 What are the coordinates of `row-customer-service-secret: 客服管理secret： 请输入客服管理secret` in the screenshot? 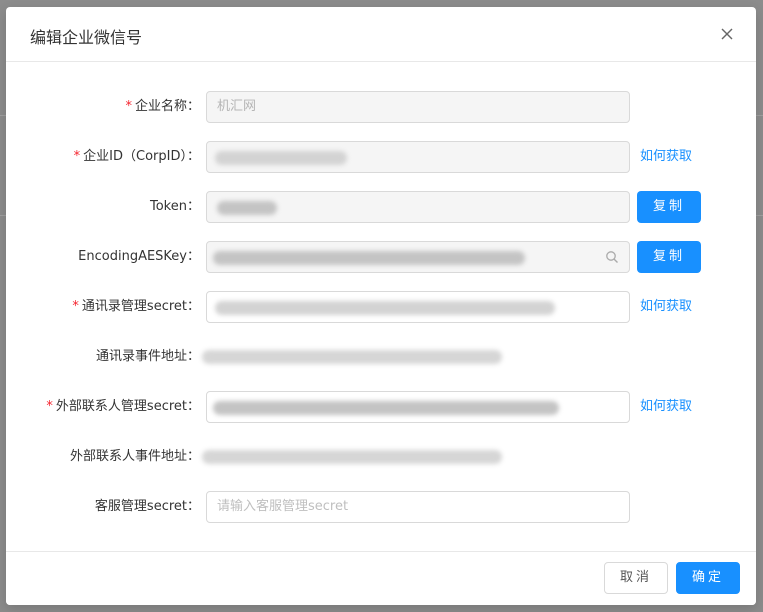 It's located at (381, 507).